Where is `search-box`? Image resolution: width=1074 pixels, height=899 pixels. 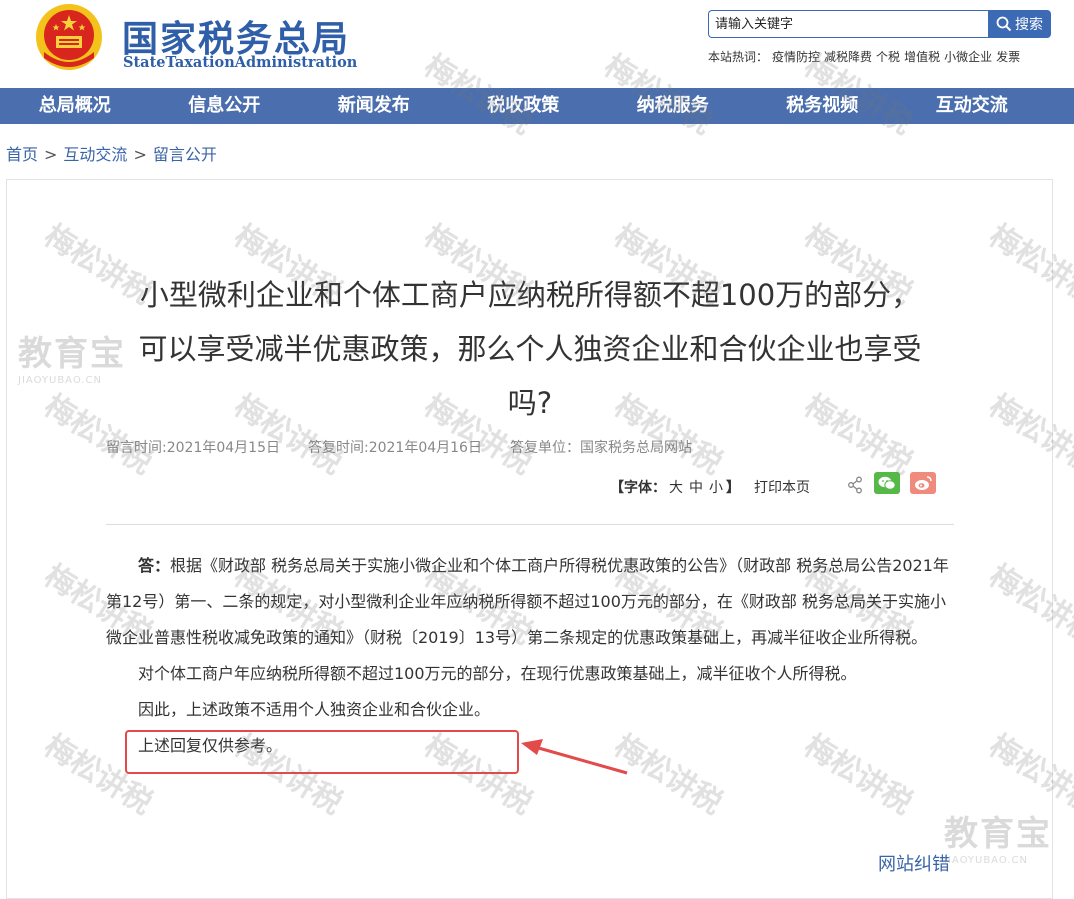
search-box is located at coordinates (848, 24).